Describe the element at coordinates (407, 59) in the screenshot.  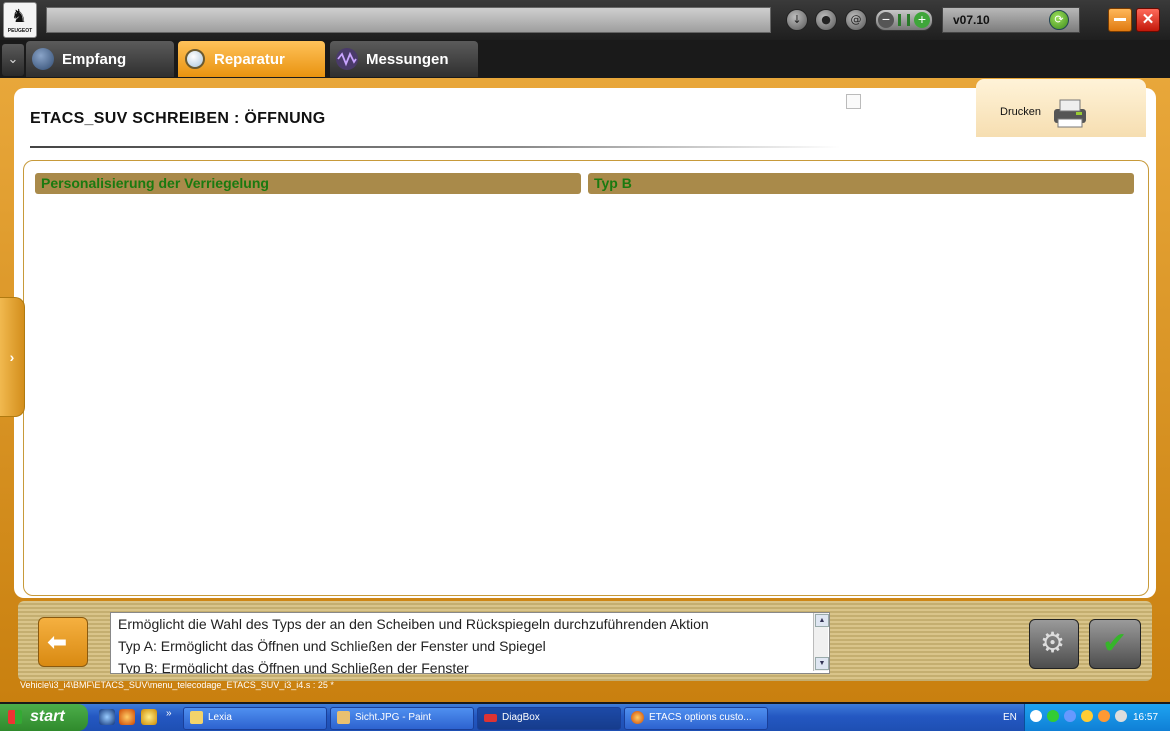
I see `tab-label: Messungen` at that location.